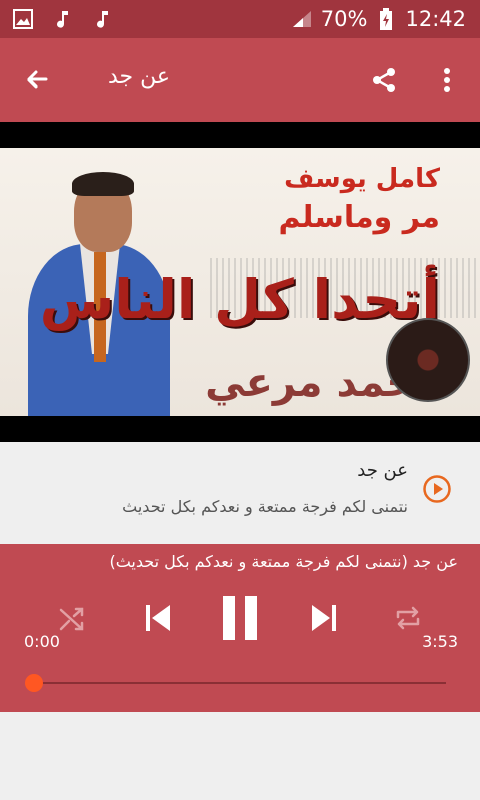 This screenshot has width=480, height=800. I want to click on pause-icon, so click(240, 618).